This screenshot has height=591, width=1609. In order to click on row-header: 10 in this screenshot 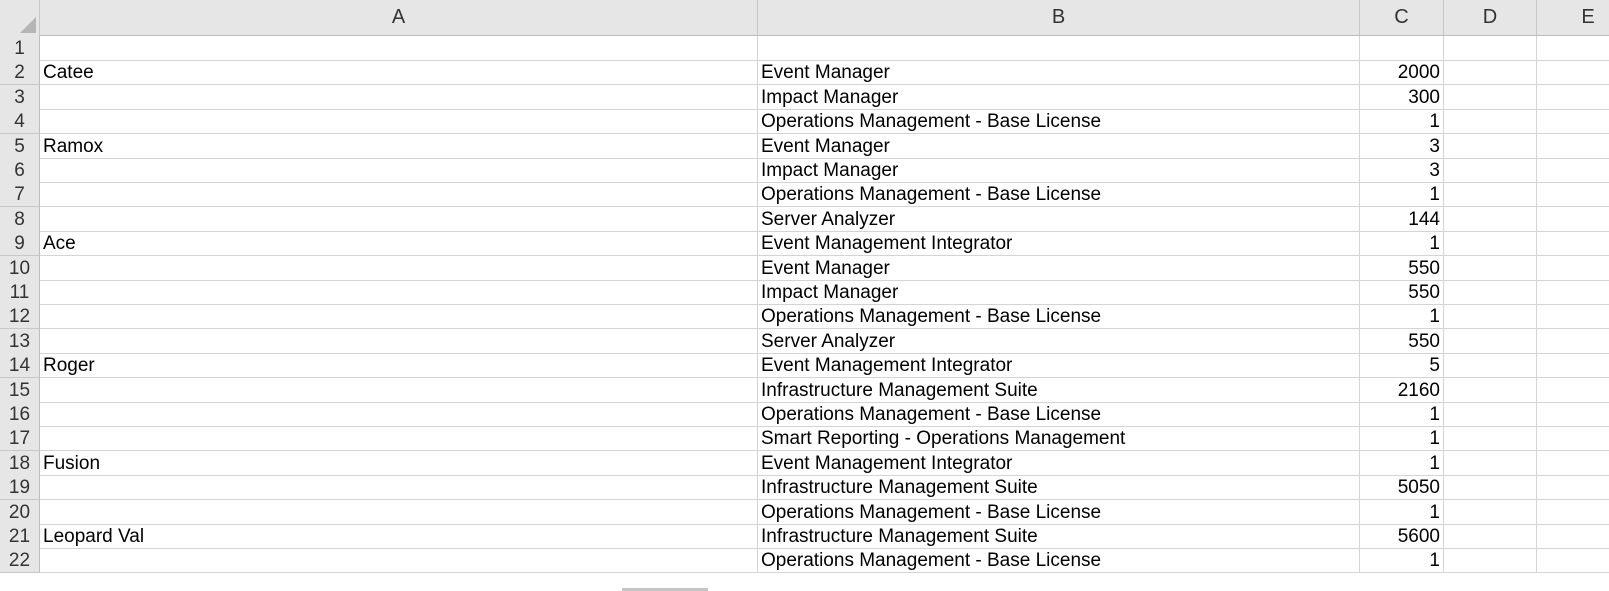, I will do `click(20, 268)`.